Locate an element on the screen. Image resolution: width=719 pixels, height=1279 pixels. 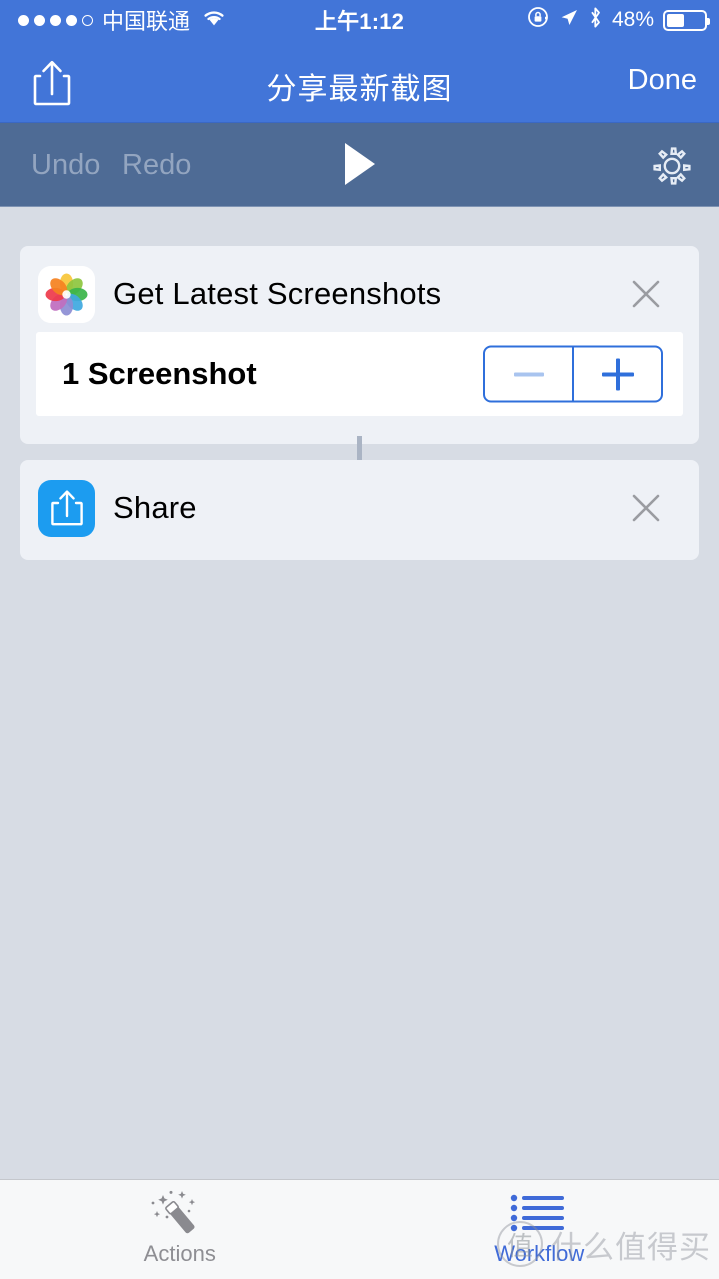
plus-icon is located at coordinates (617, 374).